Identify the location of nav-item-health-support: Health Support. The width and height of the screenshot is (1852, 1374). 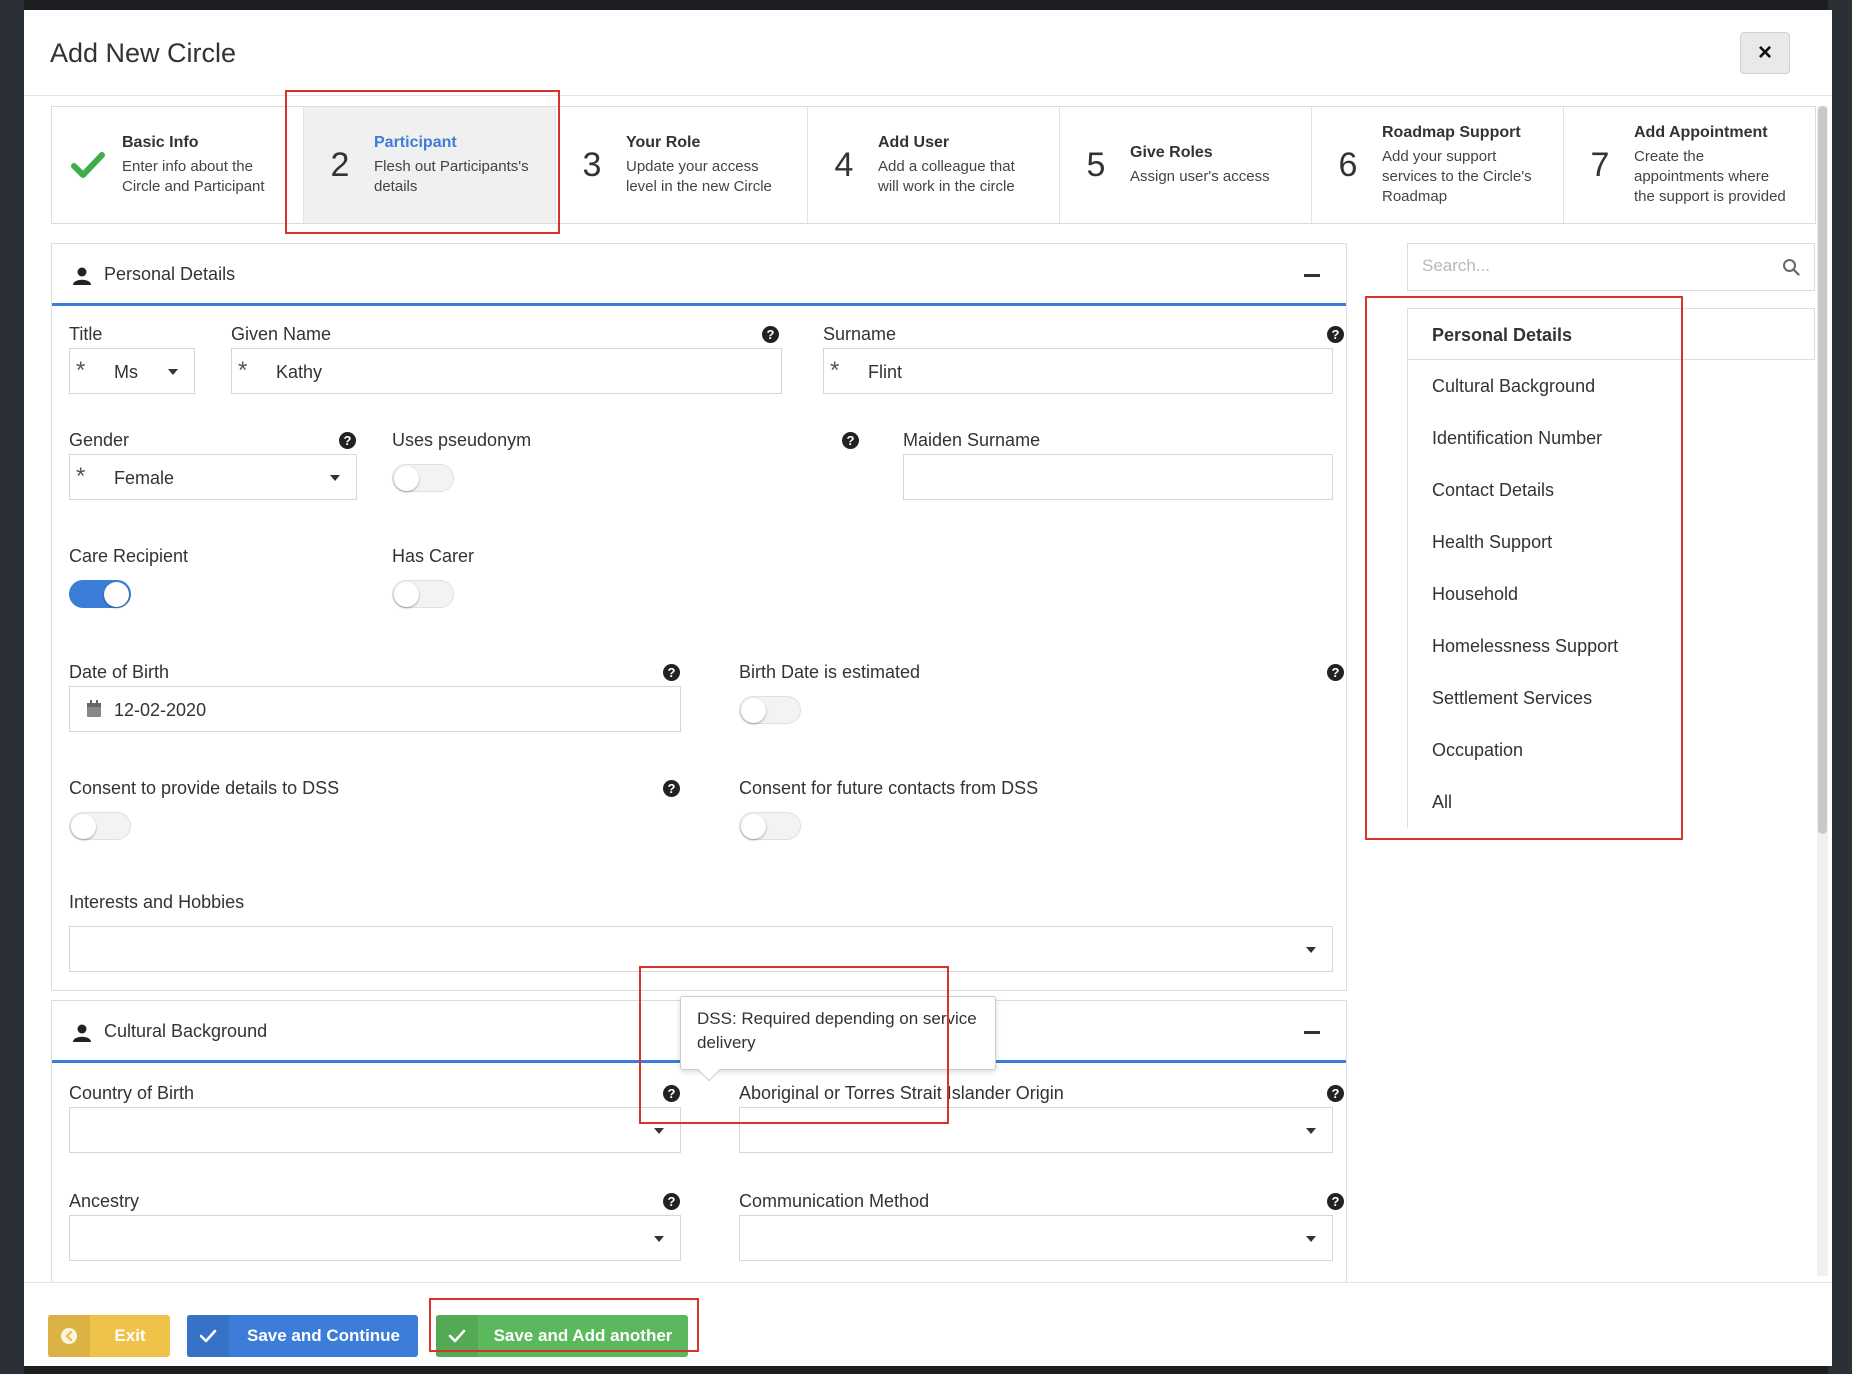
(1611, 542).